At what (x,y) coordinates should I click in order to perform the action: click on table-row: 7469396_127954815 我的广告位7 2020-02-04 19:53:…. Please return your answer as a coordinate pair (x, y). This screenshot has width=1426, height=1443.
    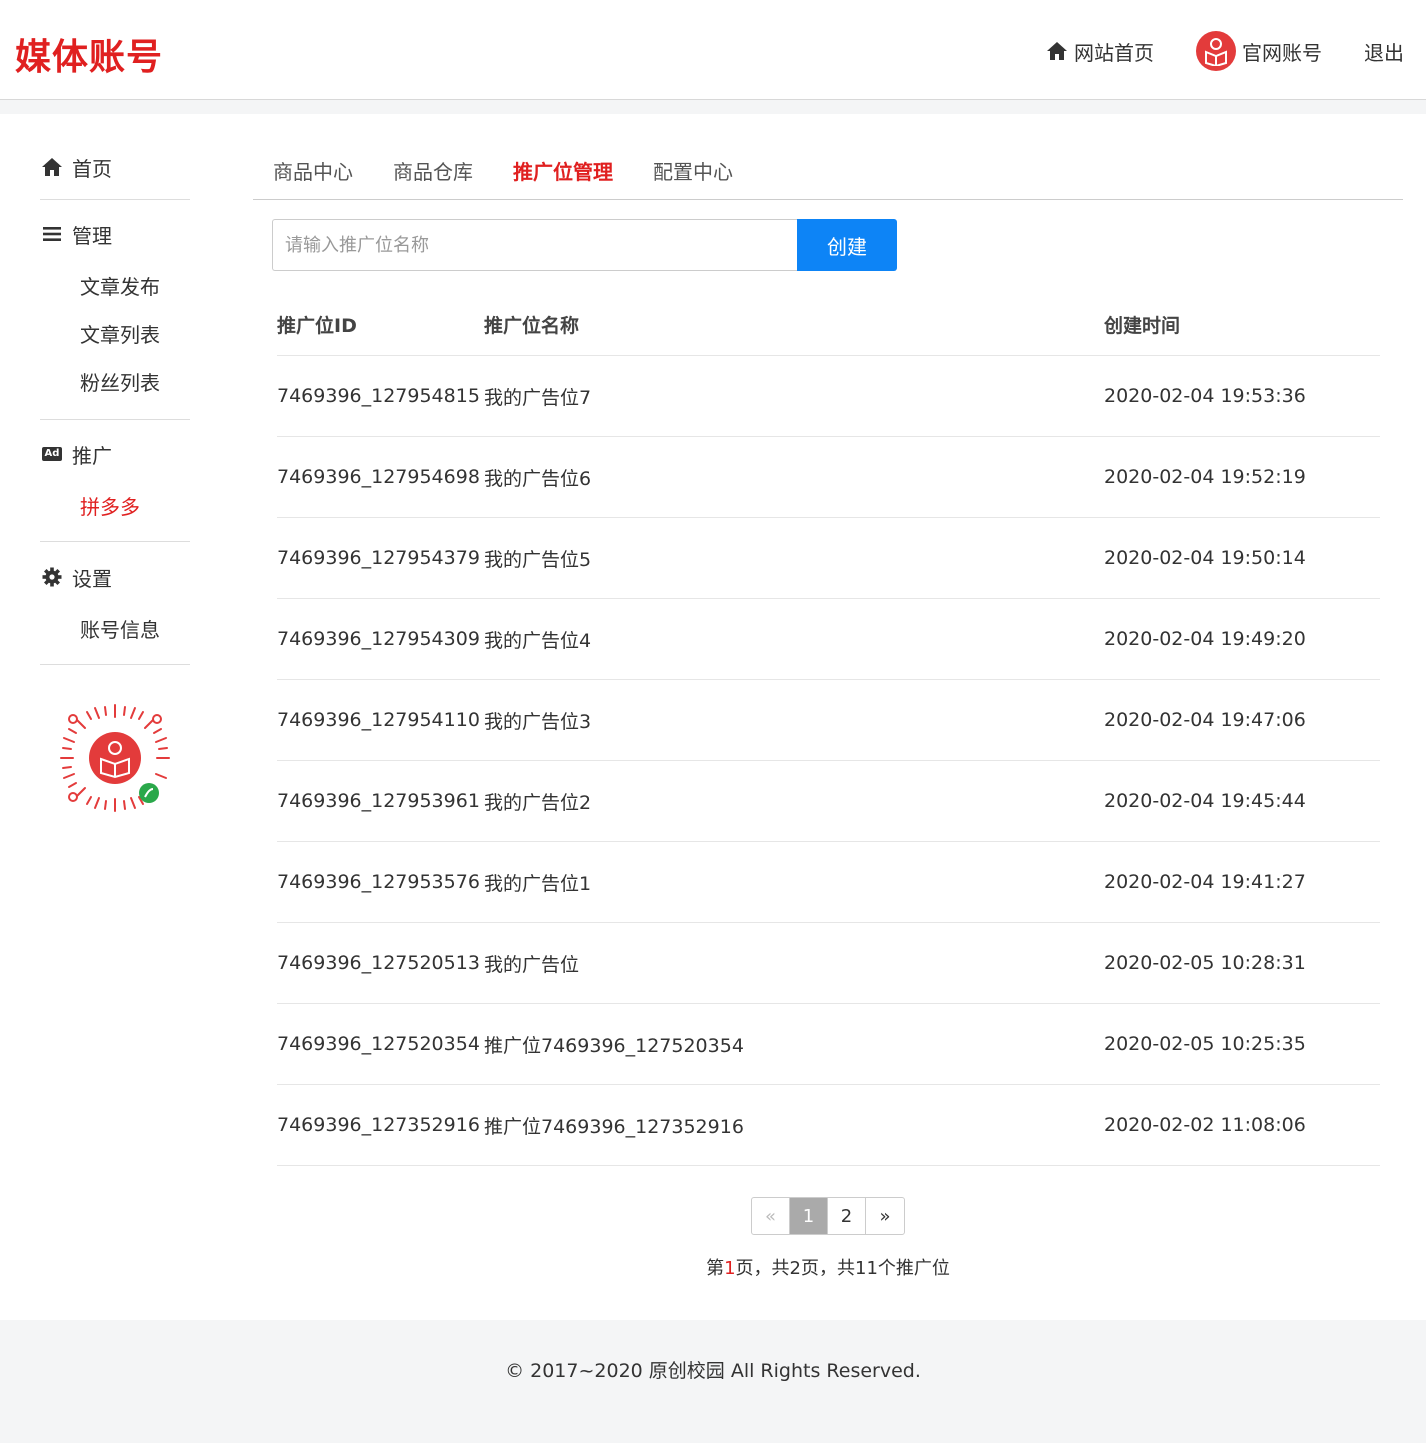
    Looking at the image, I should click on (828, 396).